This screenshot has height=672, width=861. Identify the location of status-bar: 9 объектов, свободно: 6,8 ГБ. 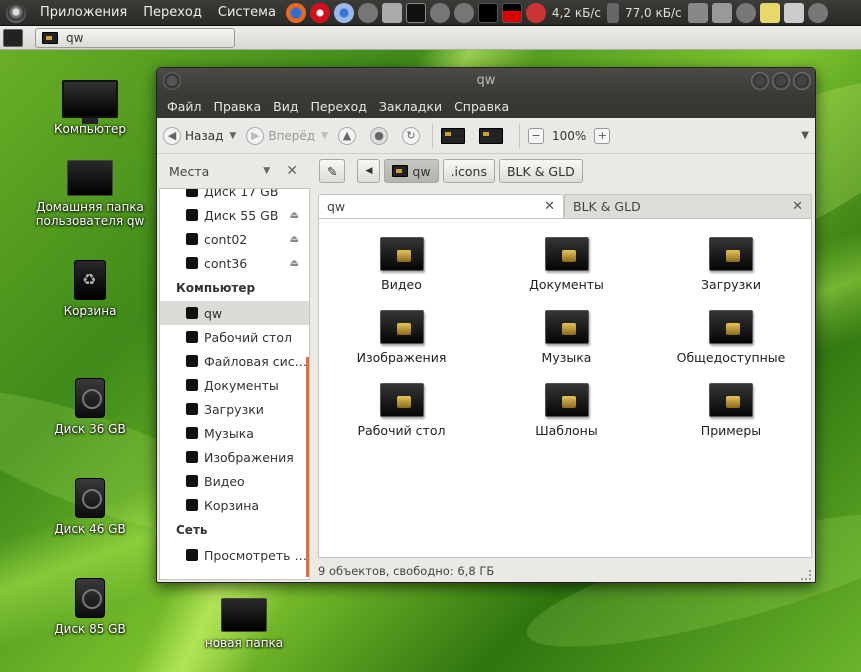
(565, 571).